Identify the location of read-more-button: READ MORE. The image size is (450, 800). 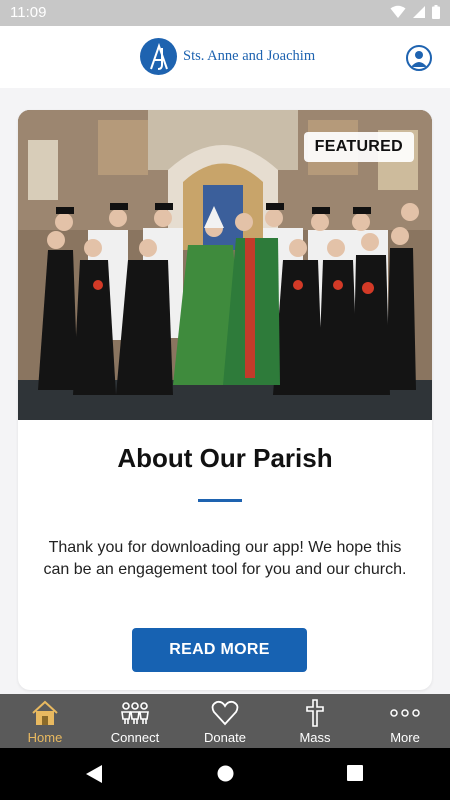
(219, 650).